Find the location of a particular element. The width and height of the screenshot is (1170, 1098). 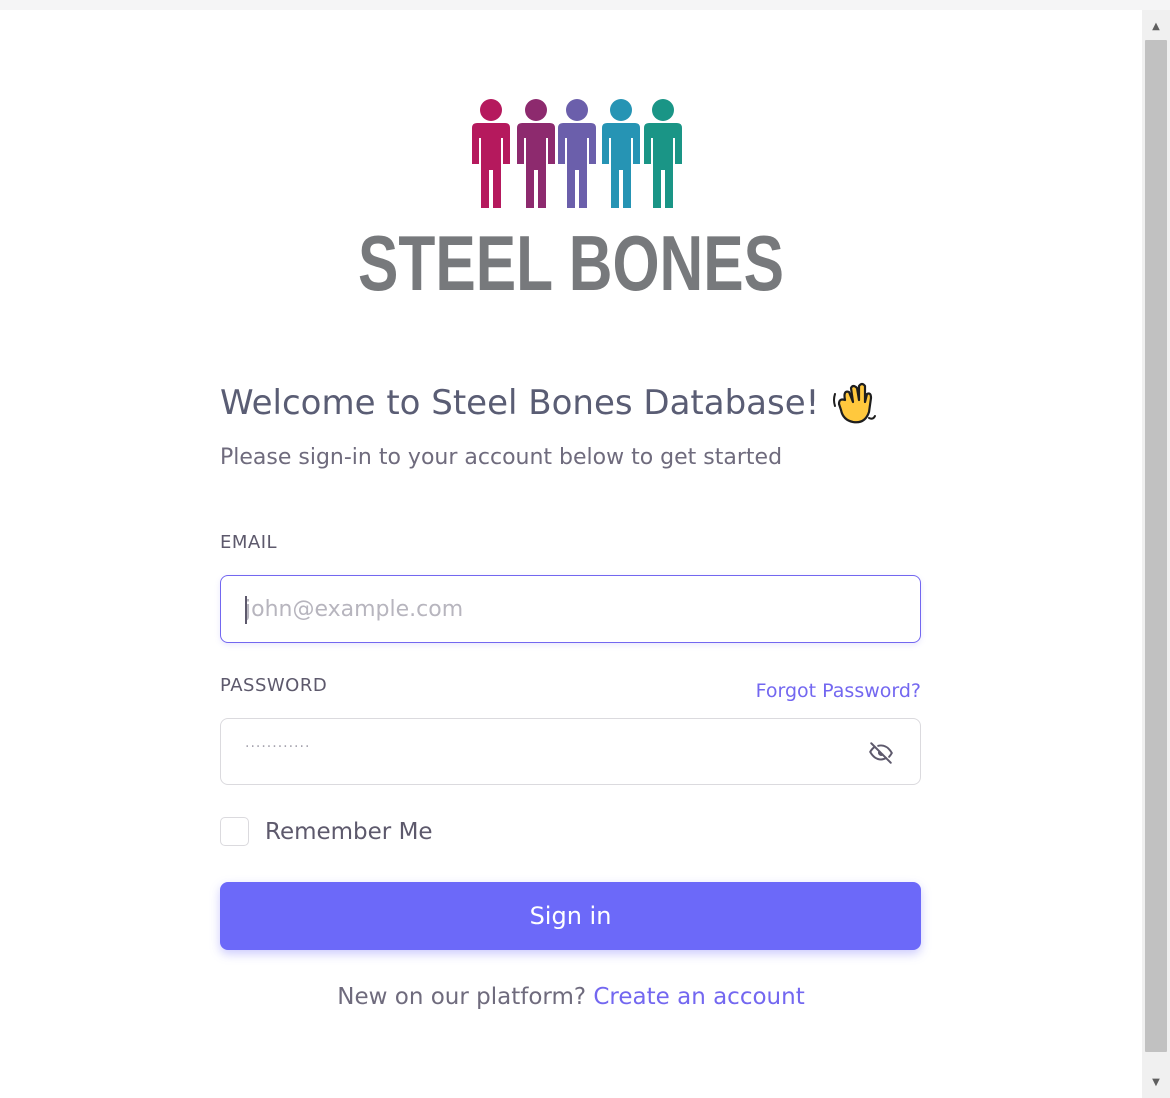

remember-me-row: Remember Me is located at coordinates (326, 831).